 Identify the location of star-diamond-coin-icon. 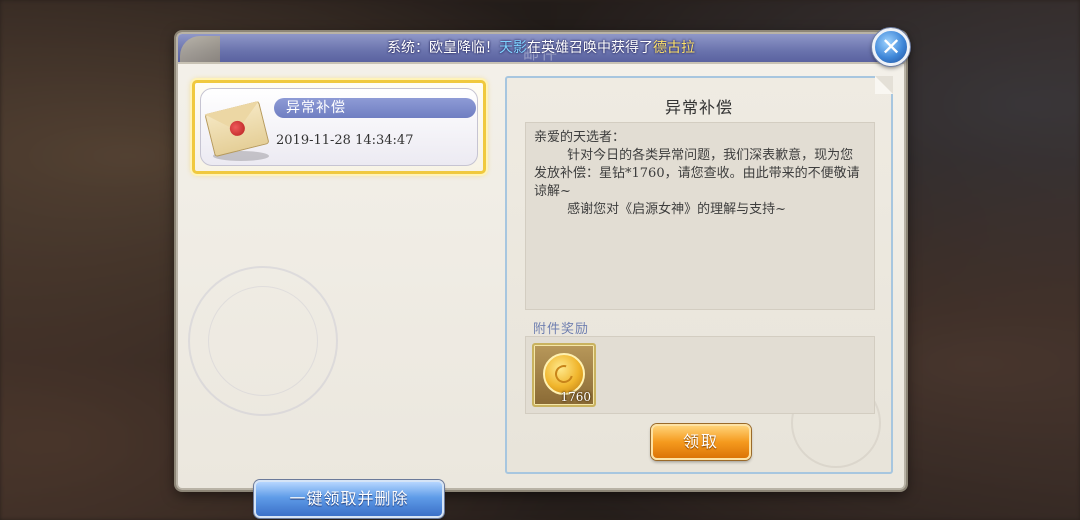
(564, 374).